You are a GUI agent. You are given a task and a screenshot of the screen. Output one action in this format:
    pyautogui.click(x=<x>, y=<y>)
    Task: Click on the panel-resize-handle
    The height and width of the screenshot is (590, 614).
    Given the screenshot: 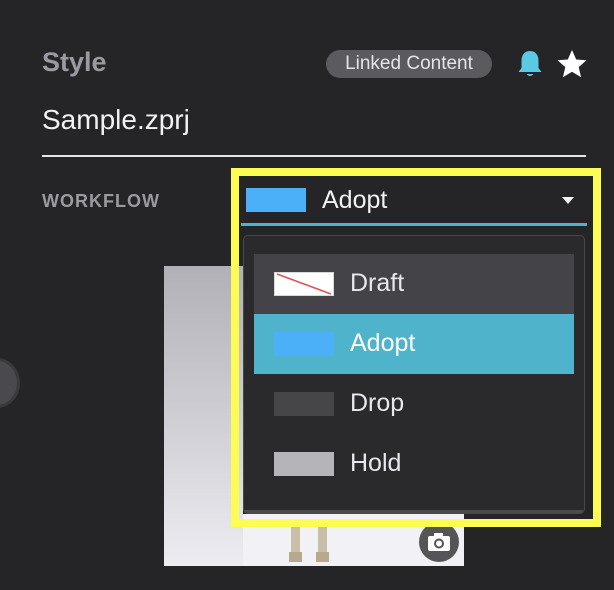 What is the action you would take?
    pyautogui.click(x=10, y=383)
    